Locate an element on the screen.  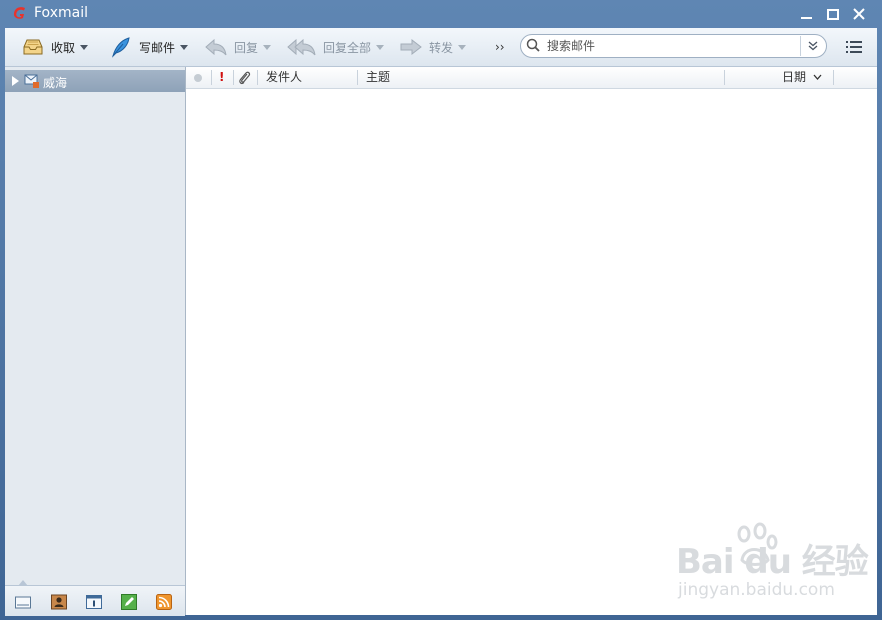
reply-all-label: 回复全部 is located at coordinates (347, 47).